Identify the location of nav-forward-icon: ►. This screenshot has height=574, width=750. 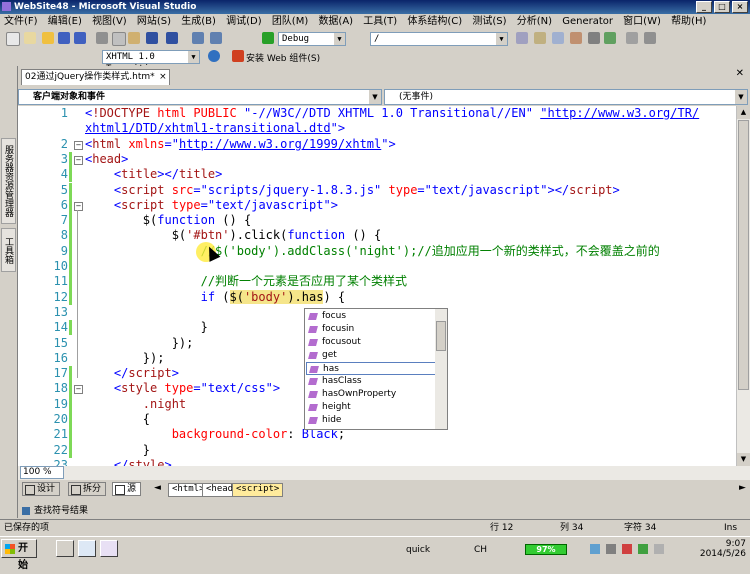
(742, 488).